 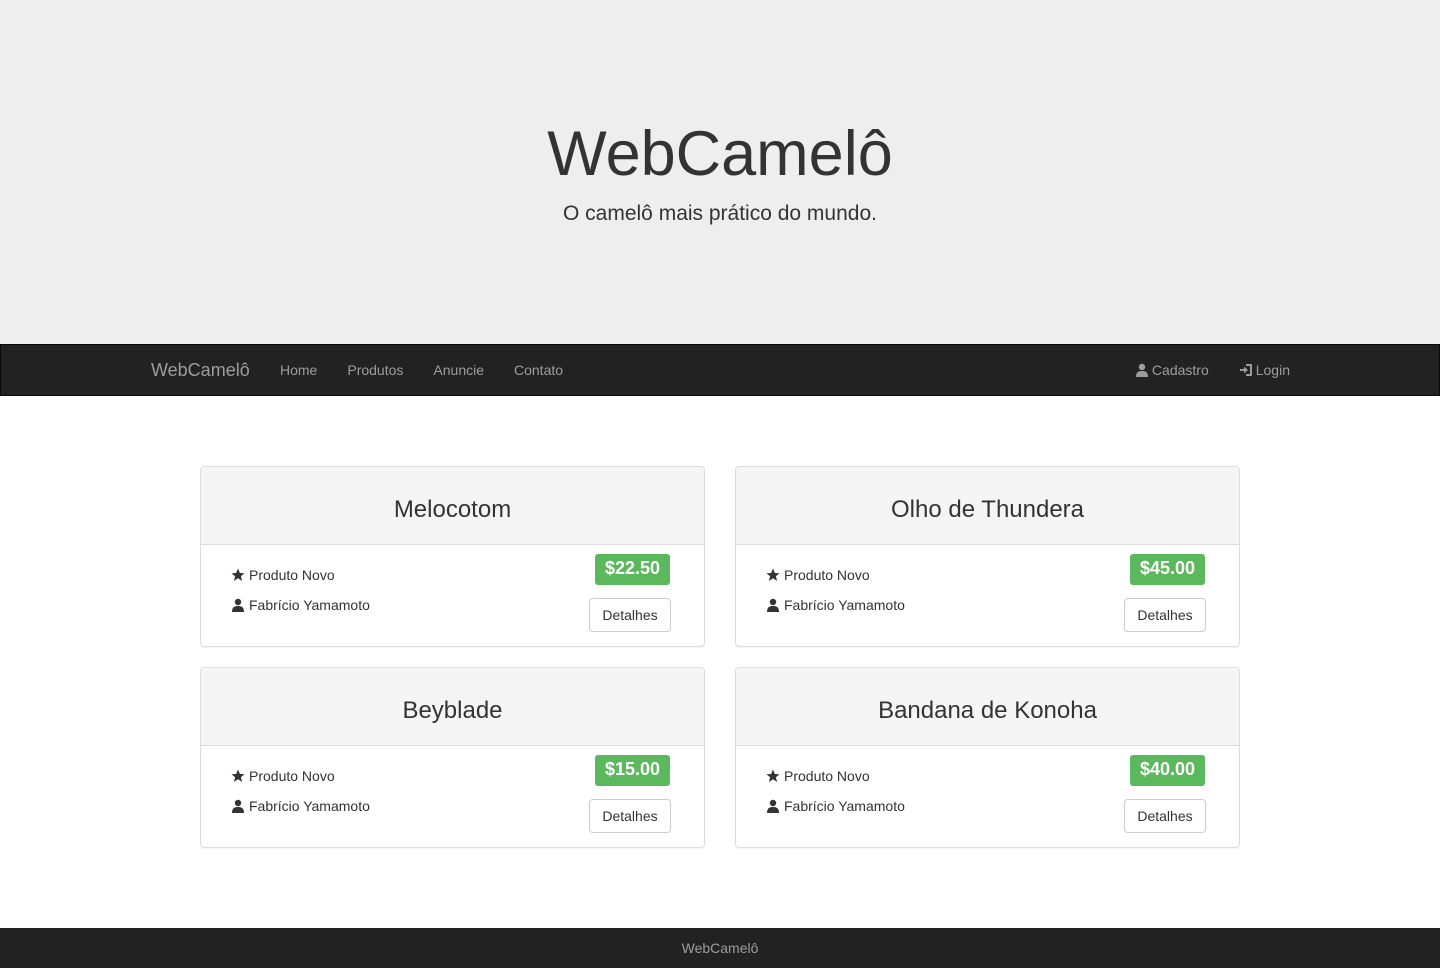 What do you see at coordinates (538, 370) in the screenshot?
I see `nav-link-contato: Contato` at bounding box center [538, 370].